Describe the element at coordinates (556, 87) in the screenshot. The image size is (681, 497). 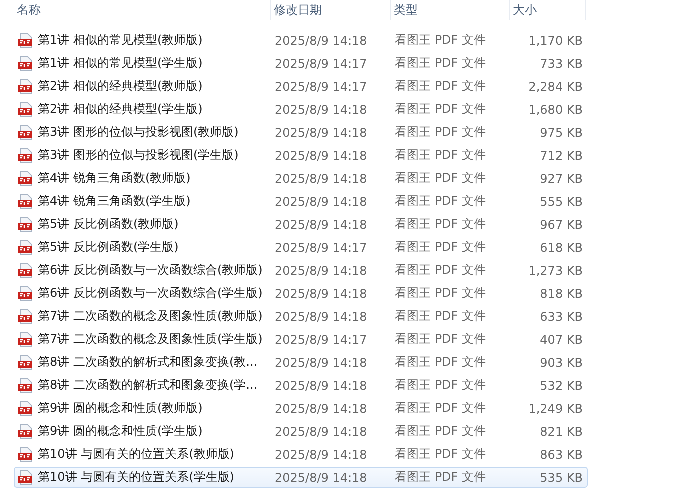
I see `file-size: 2,284 KB` at that location.